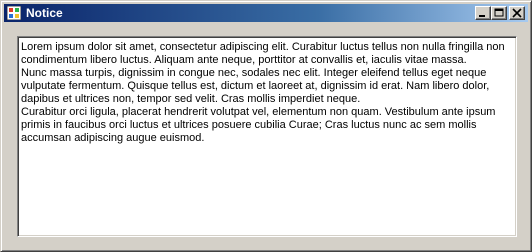  What do you see at coordinates (14, 13) in the screenshot?
I see `application-icon` at bounding box center [14, 13].